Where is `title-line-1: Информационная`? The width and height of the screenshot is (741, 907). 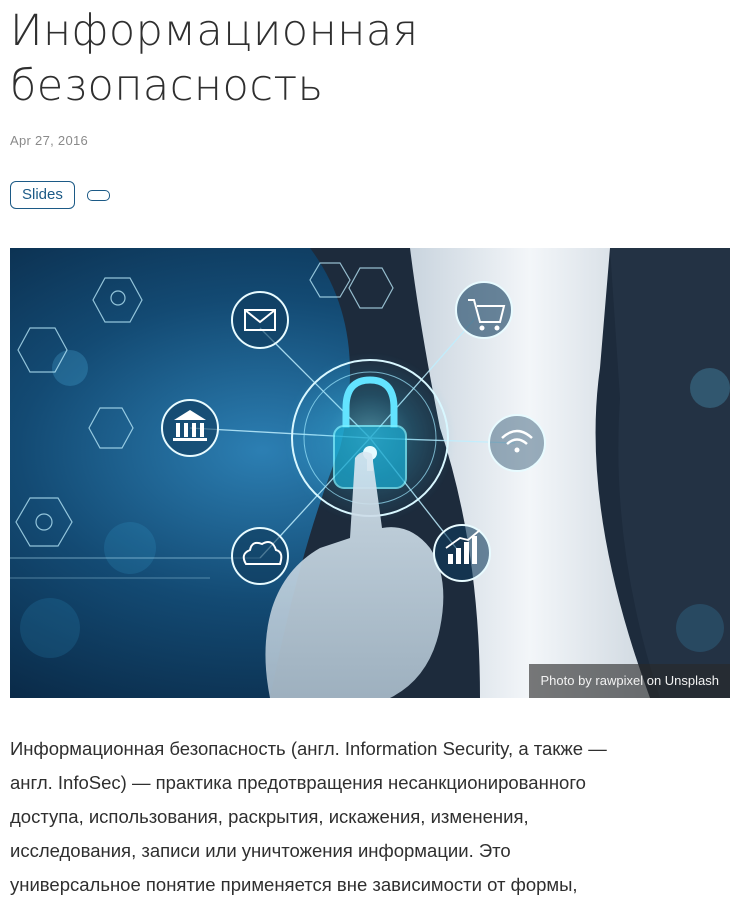 title-line-1: Информационная is located at coordinates (214, 31).